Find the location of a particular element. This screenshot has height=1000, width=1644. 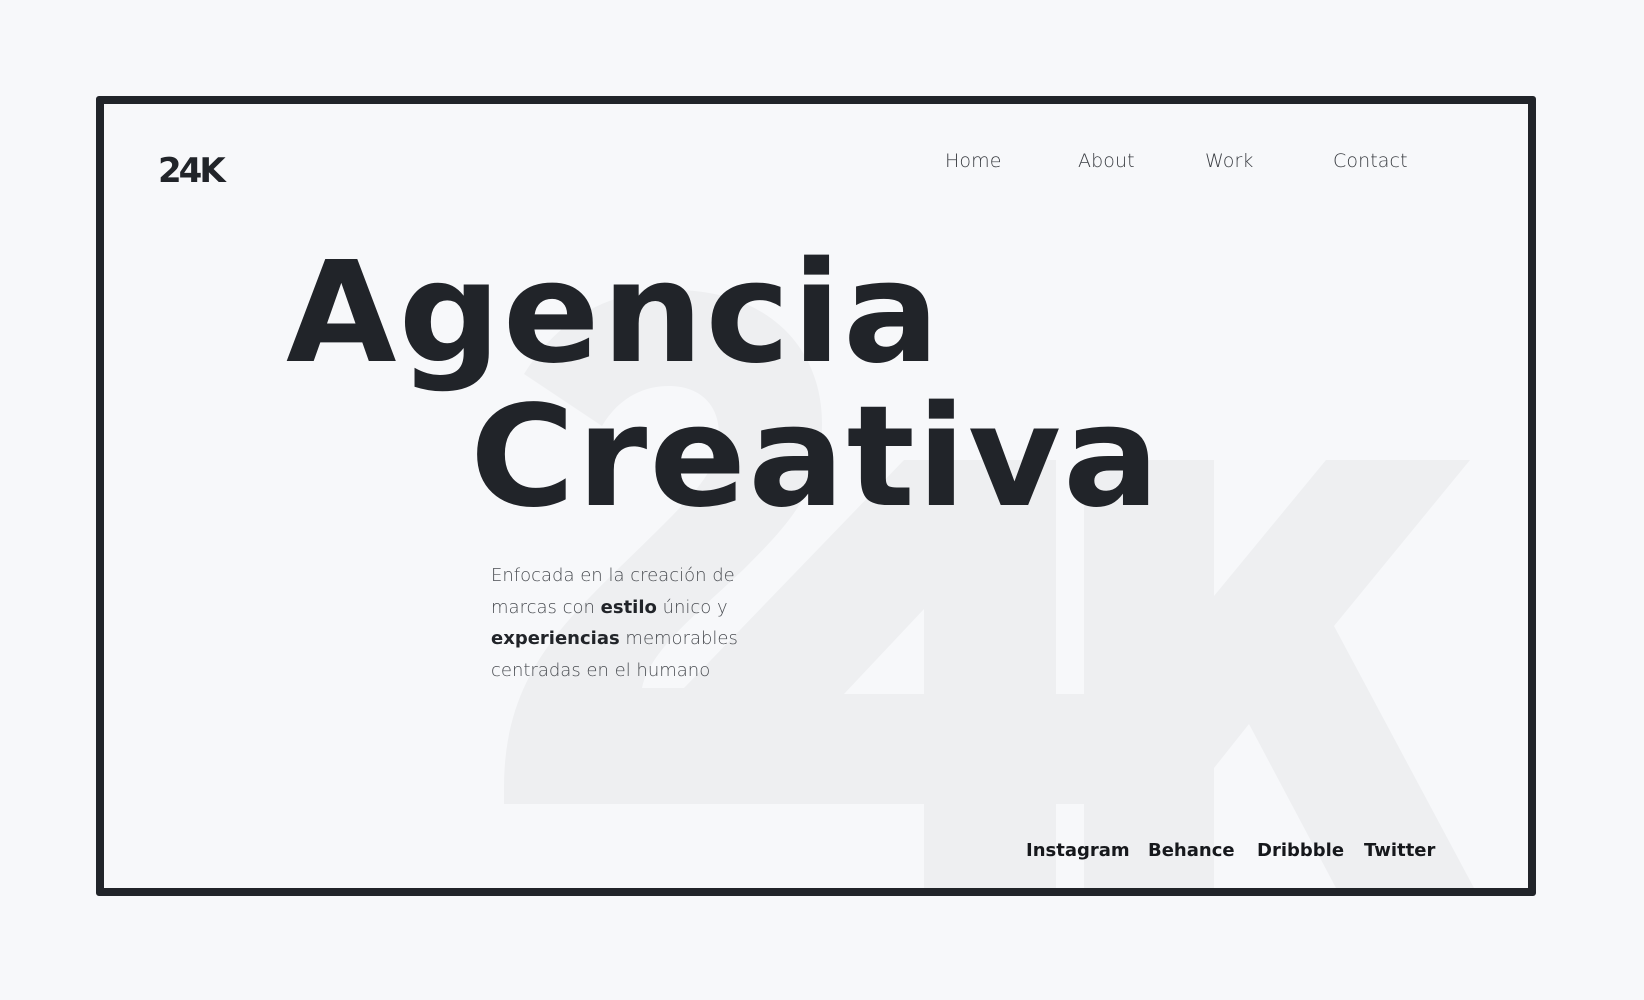

main-nav: Home About Work Contact is located at coordinates (816, 165).